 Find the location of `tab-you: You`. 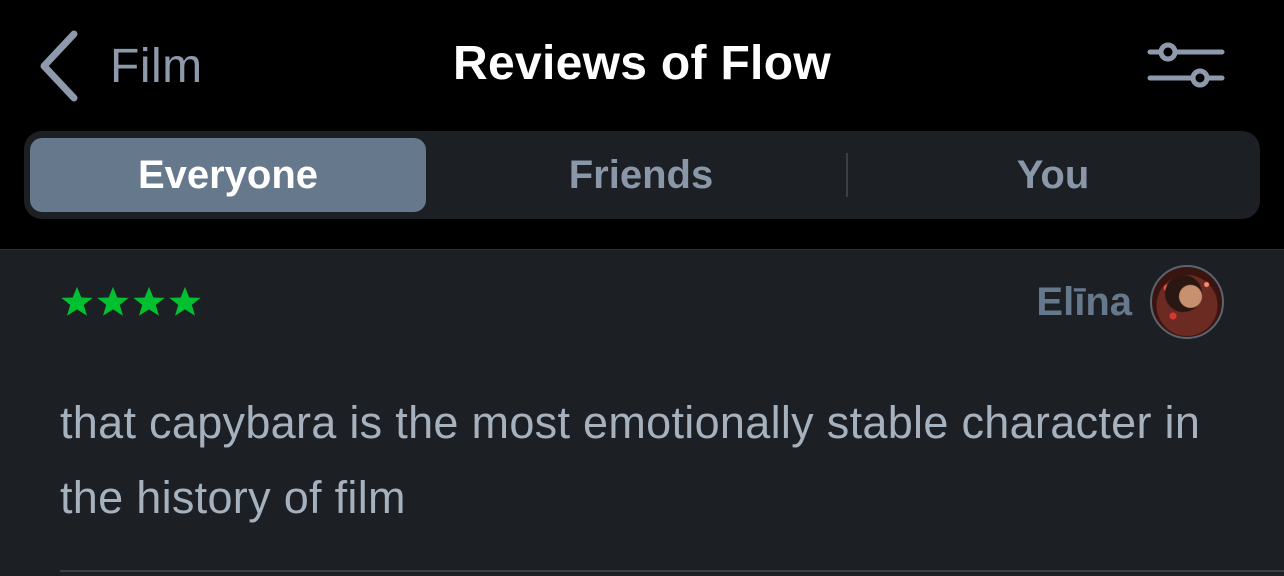

tab-you: You is located at coordinates (1053, 175).